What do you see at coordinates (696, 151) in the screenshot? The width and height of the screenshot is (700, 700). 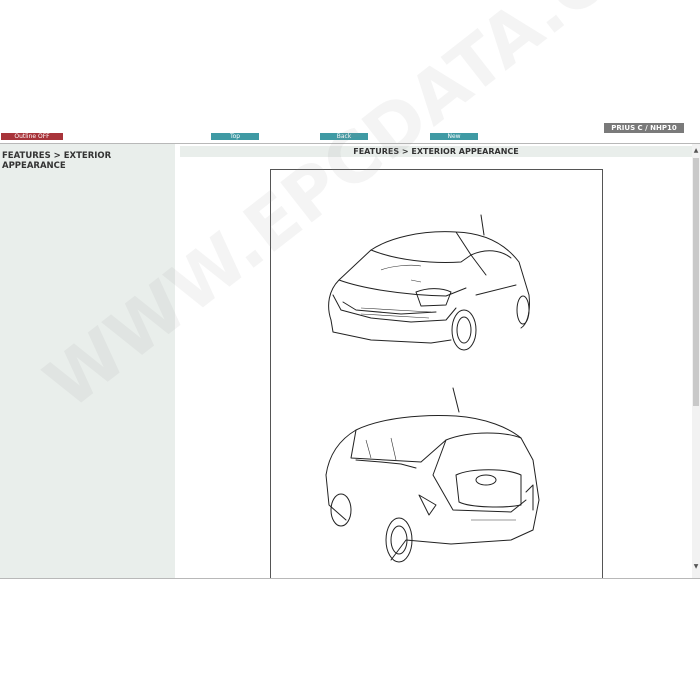 I see `scroll-up-arrow-icon: ▲` at bounding box center [696, 151].